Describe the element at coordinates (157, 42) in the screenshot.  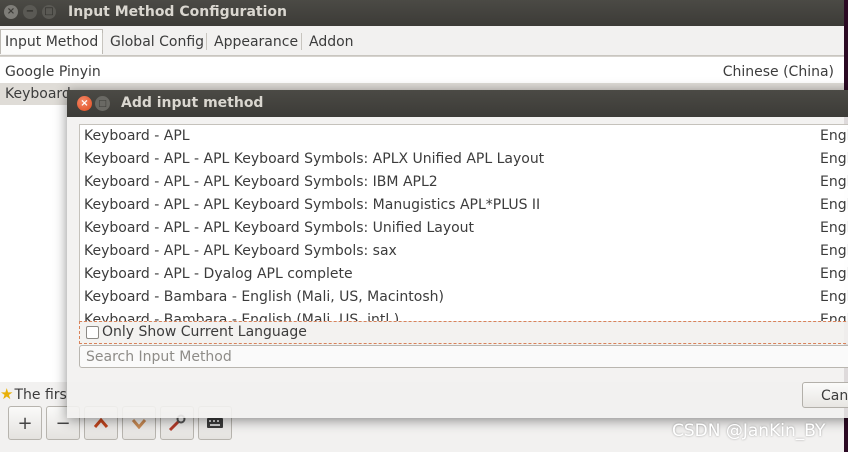
I see `tab-global-config: Global Config` at that location.